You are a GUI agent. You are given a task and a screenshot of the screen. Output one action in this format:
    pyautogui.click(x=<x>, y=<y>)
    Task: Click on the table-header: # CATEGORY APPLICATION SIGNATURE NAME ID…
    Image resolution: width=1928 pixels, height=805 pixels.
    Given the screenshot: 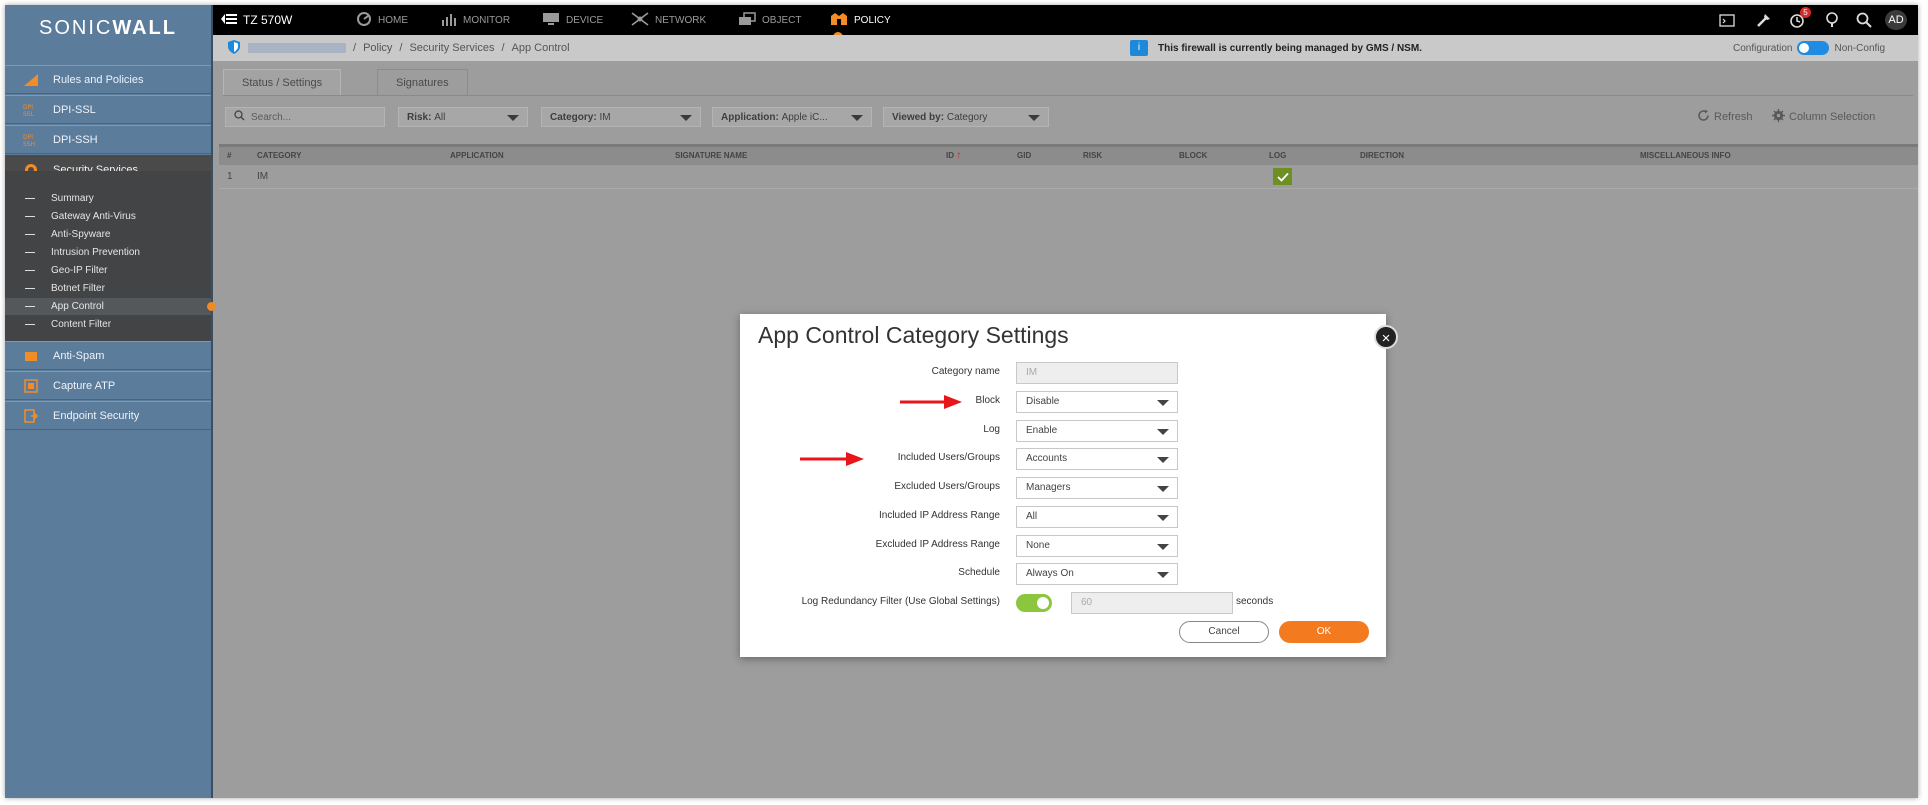 What is the action you would take?
    pyautogui.click(x=1068, y=154)
    